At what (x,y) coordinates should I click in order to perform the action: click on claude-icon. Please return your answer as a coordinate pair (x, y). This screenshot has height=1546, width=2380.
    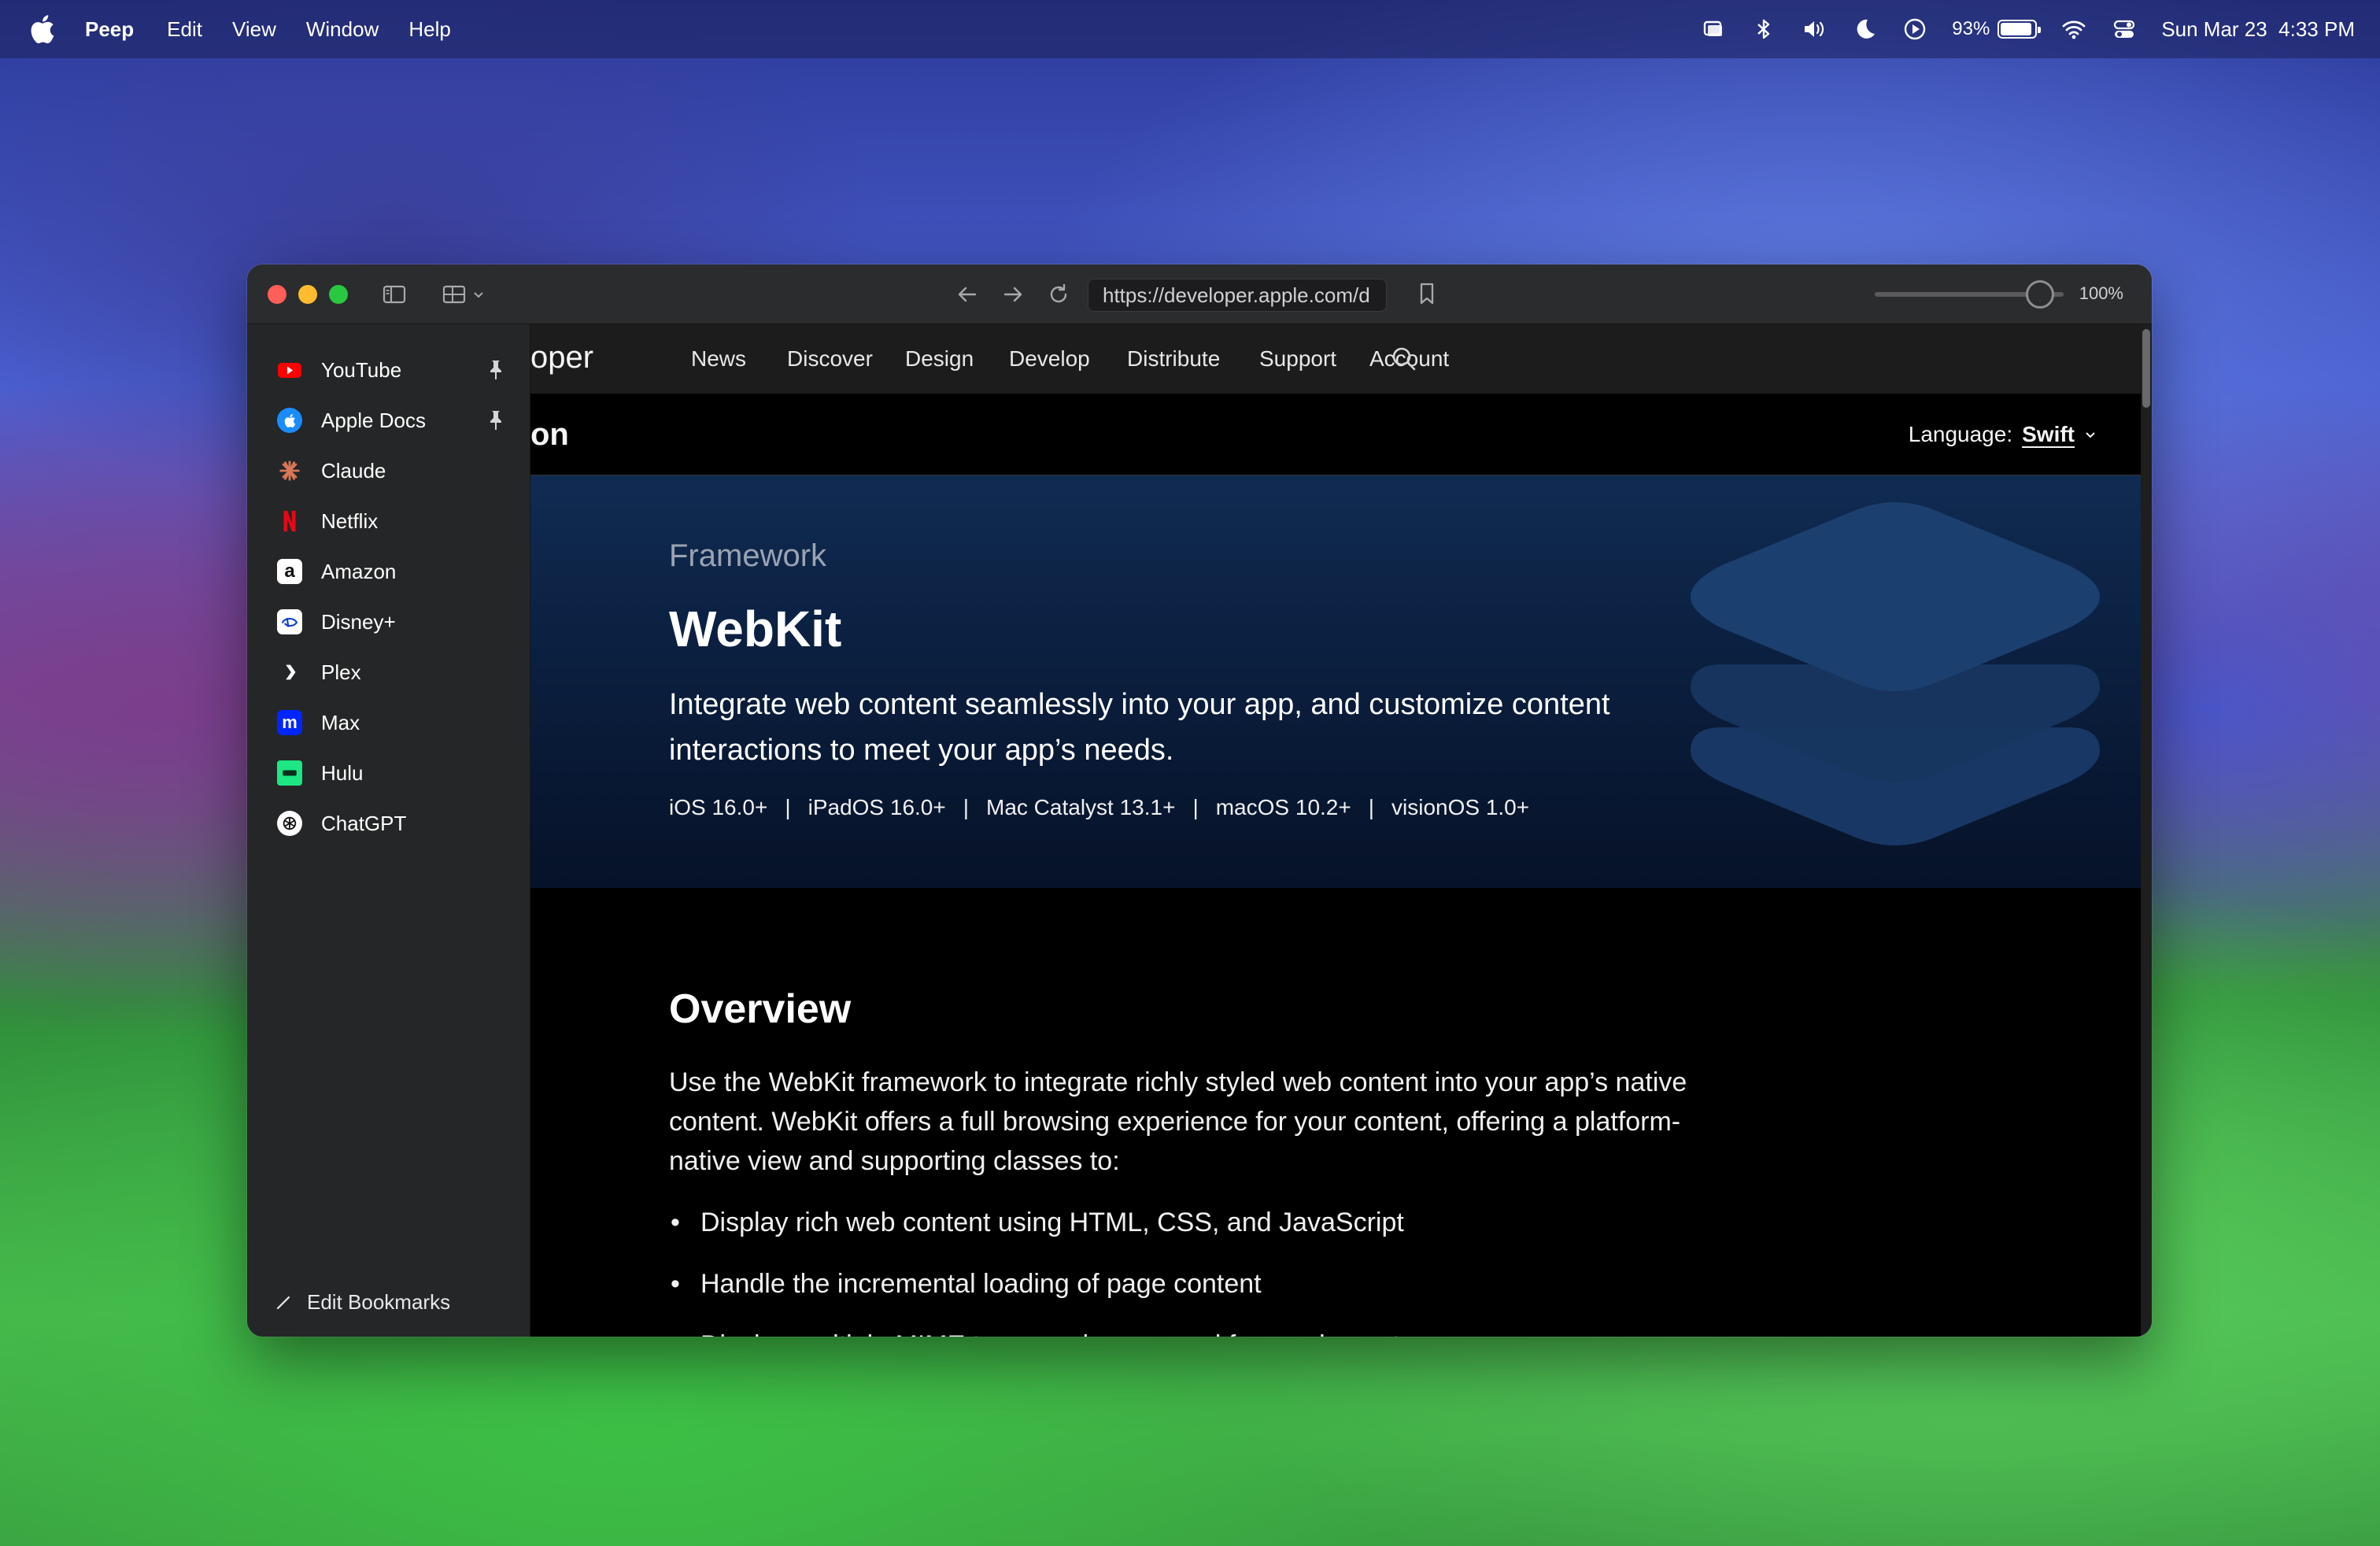
    Looking at the image, I should click on (289, 470).